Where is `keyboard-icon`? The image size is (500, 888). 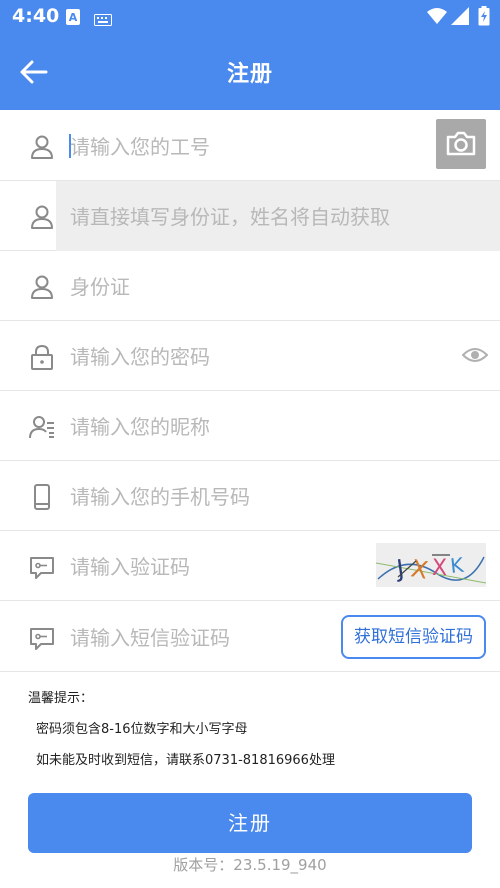
keyboard-icon is located at coordinates (103, 20).